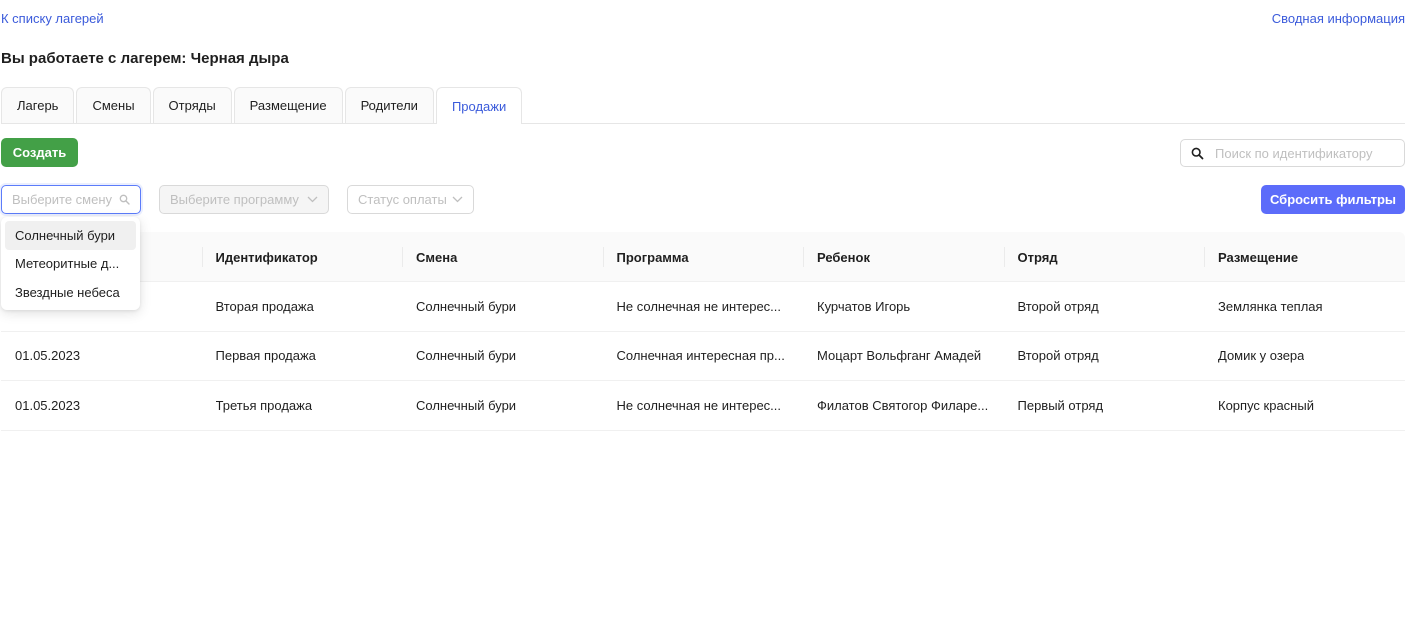  Describe the element at coordinates (1261, 356) in the screenshot. I see `cell-accommodation: Домик у озера` at that location.